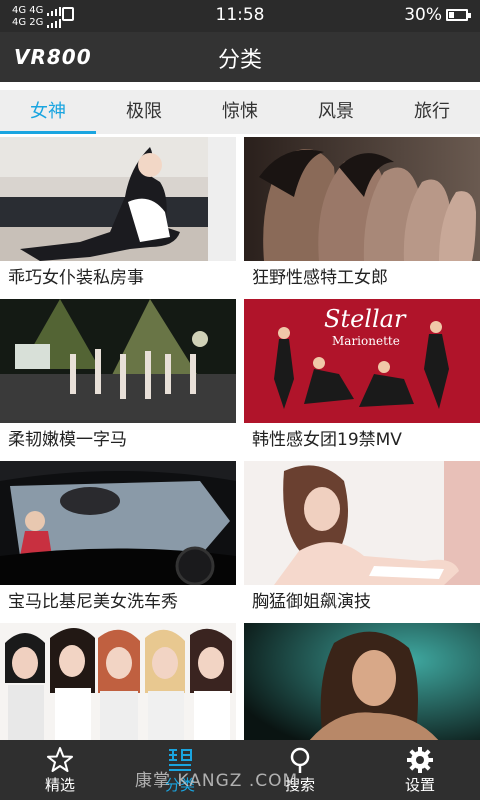 This screenshot has height=800, width=480. I want to click on video-card: 乖巧女仆装私房事, so click(118, 218).